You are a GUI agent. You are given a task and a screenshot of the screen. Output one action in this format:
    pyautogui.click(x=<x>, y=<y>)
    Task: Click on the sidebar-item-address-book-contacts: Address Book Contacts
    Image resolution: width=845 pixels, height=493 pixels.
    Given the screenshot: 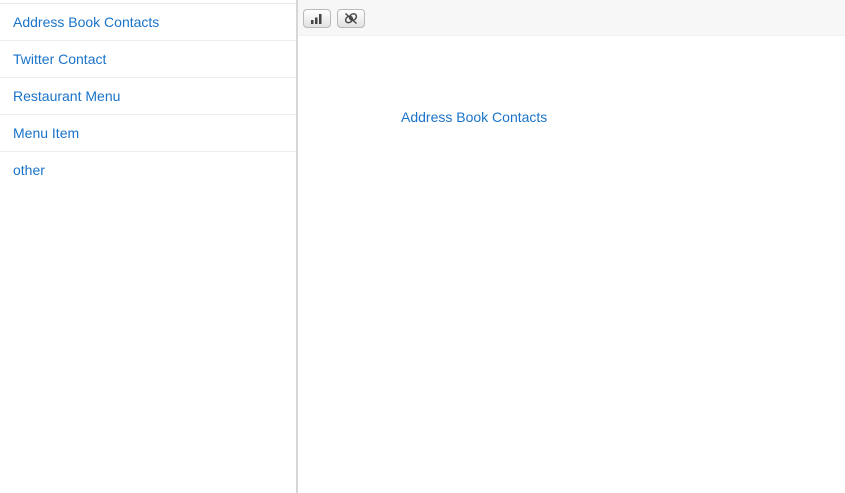 What is the action you would take?
    pyautogui.click(x=148, y=22)
    